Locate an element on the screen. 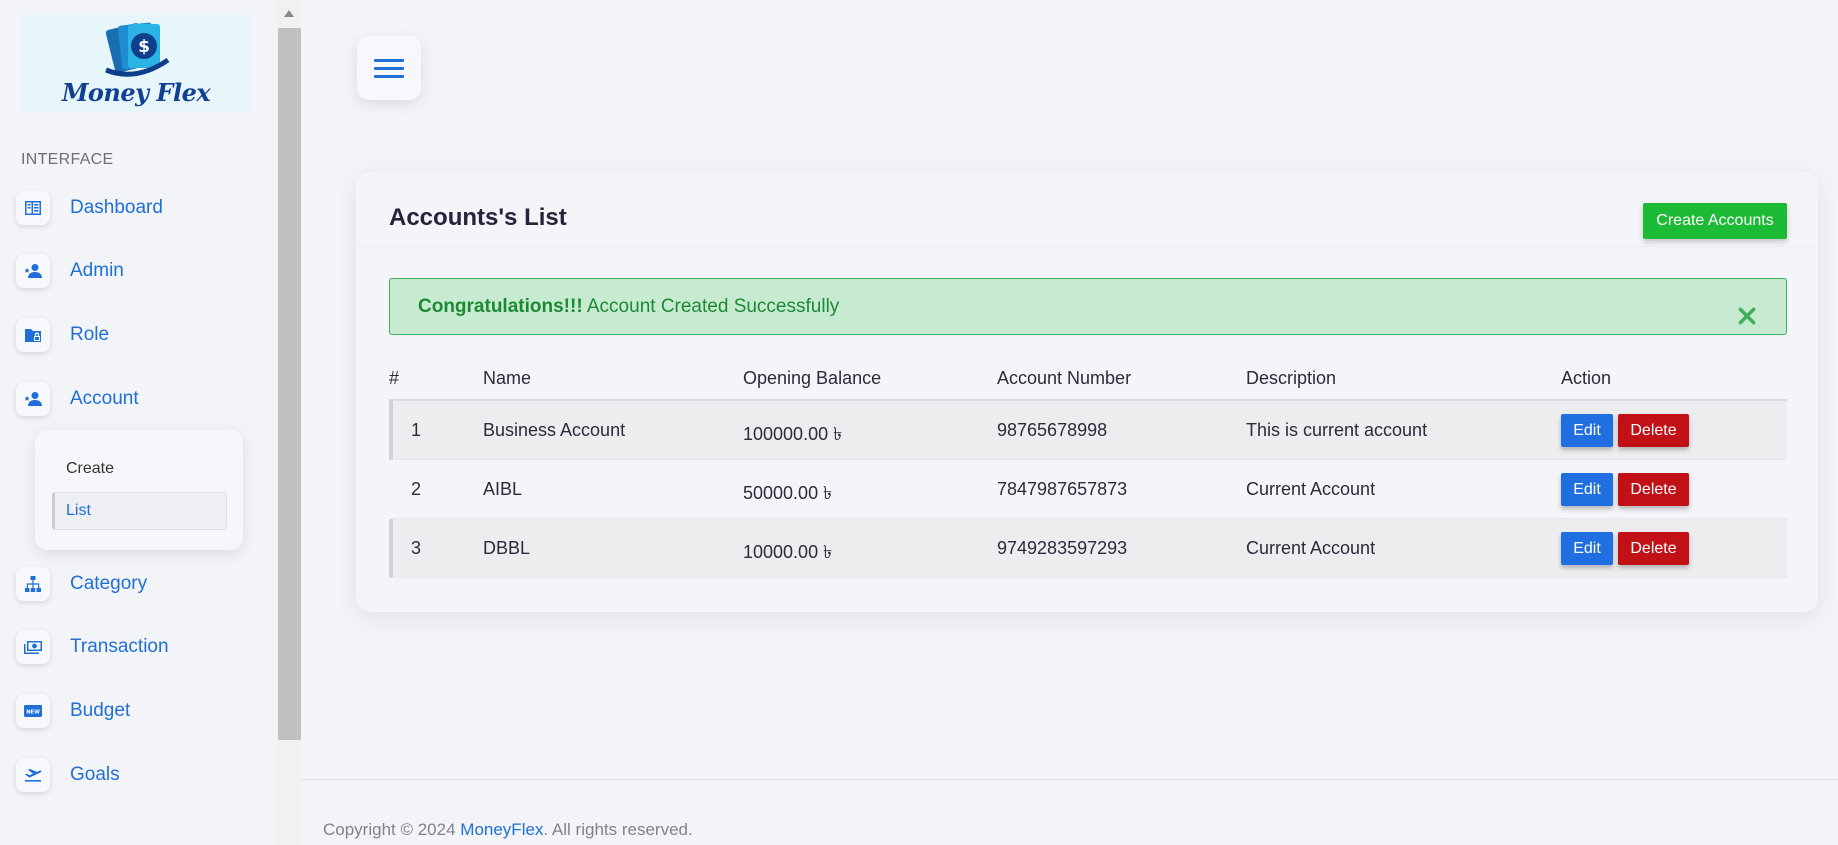 This screenshot has height=845, width=1838. sidebar-item-label: Account is located at coordinates (104, 398).